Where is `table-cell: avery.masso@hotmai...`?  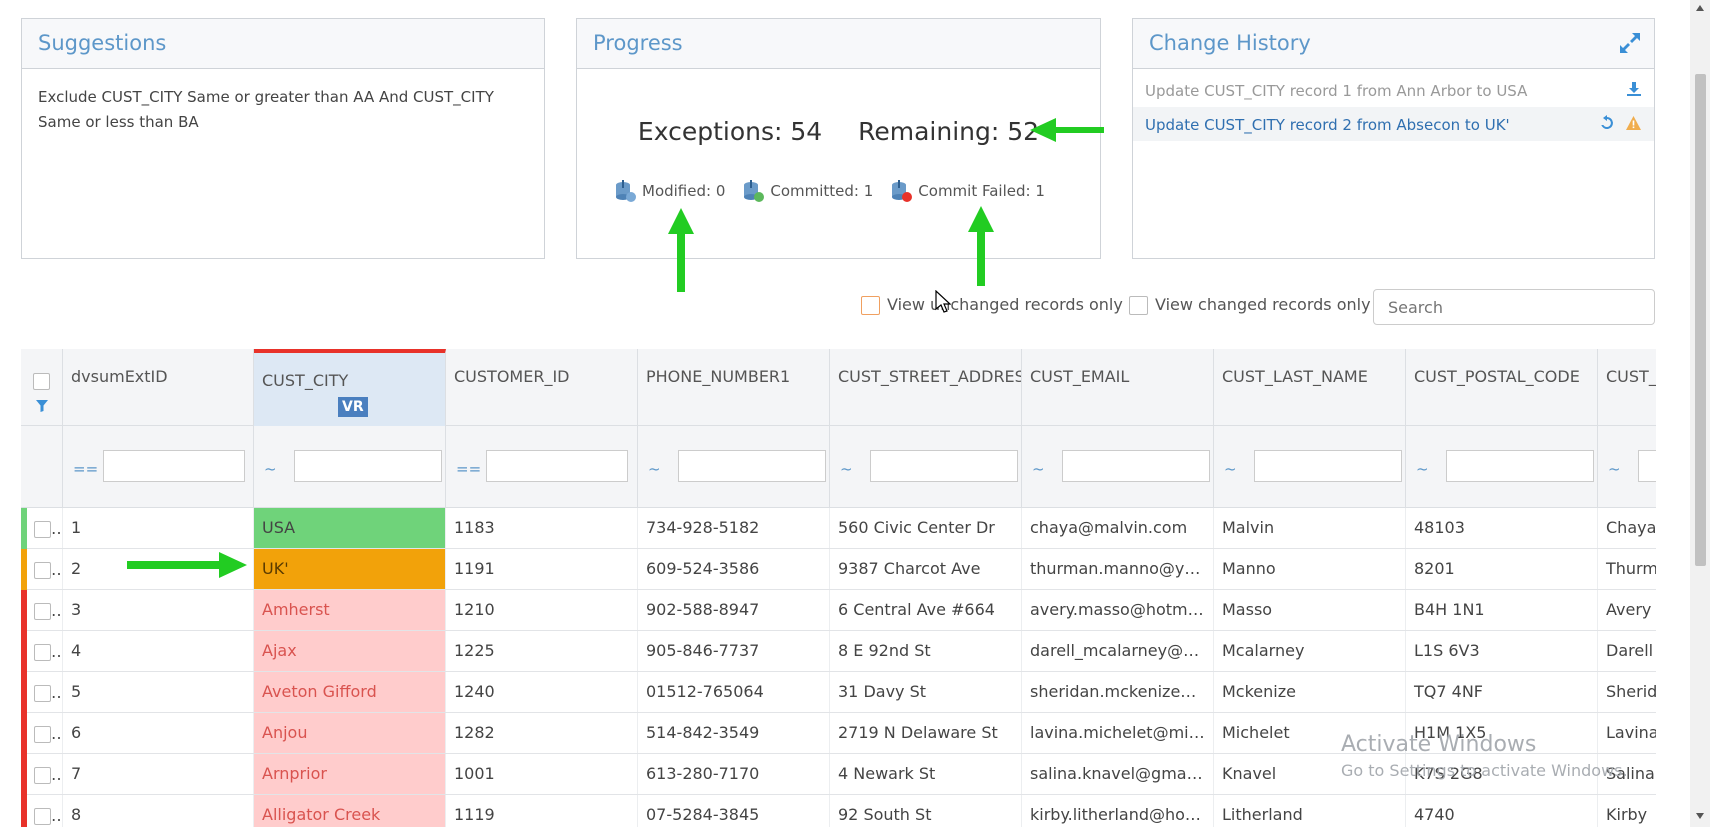
table-cell: avery.masso@hotmai... is located at coordinates (1118, 610).